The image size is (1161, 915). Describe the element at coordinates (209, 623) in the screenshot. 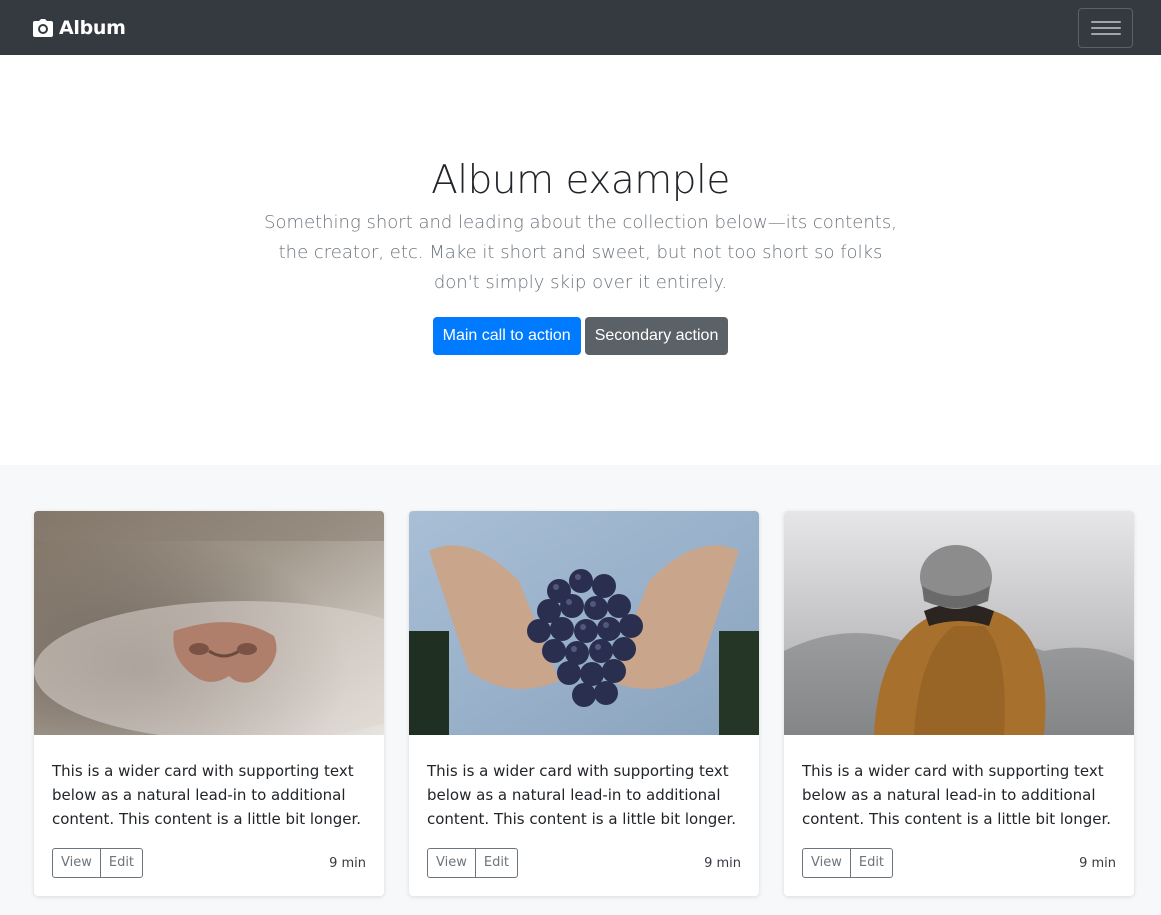

I see `cat-nose-image` at that location.